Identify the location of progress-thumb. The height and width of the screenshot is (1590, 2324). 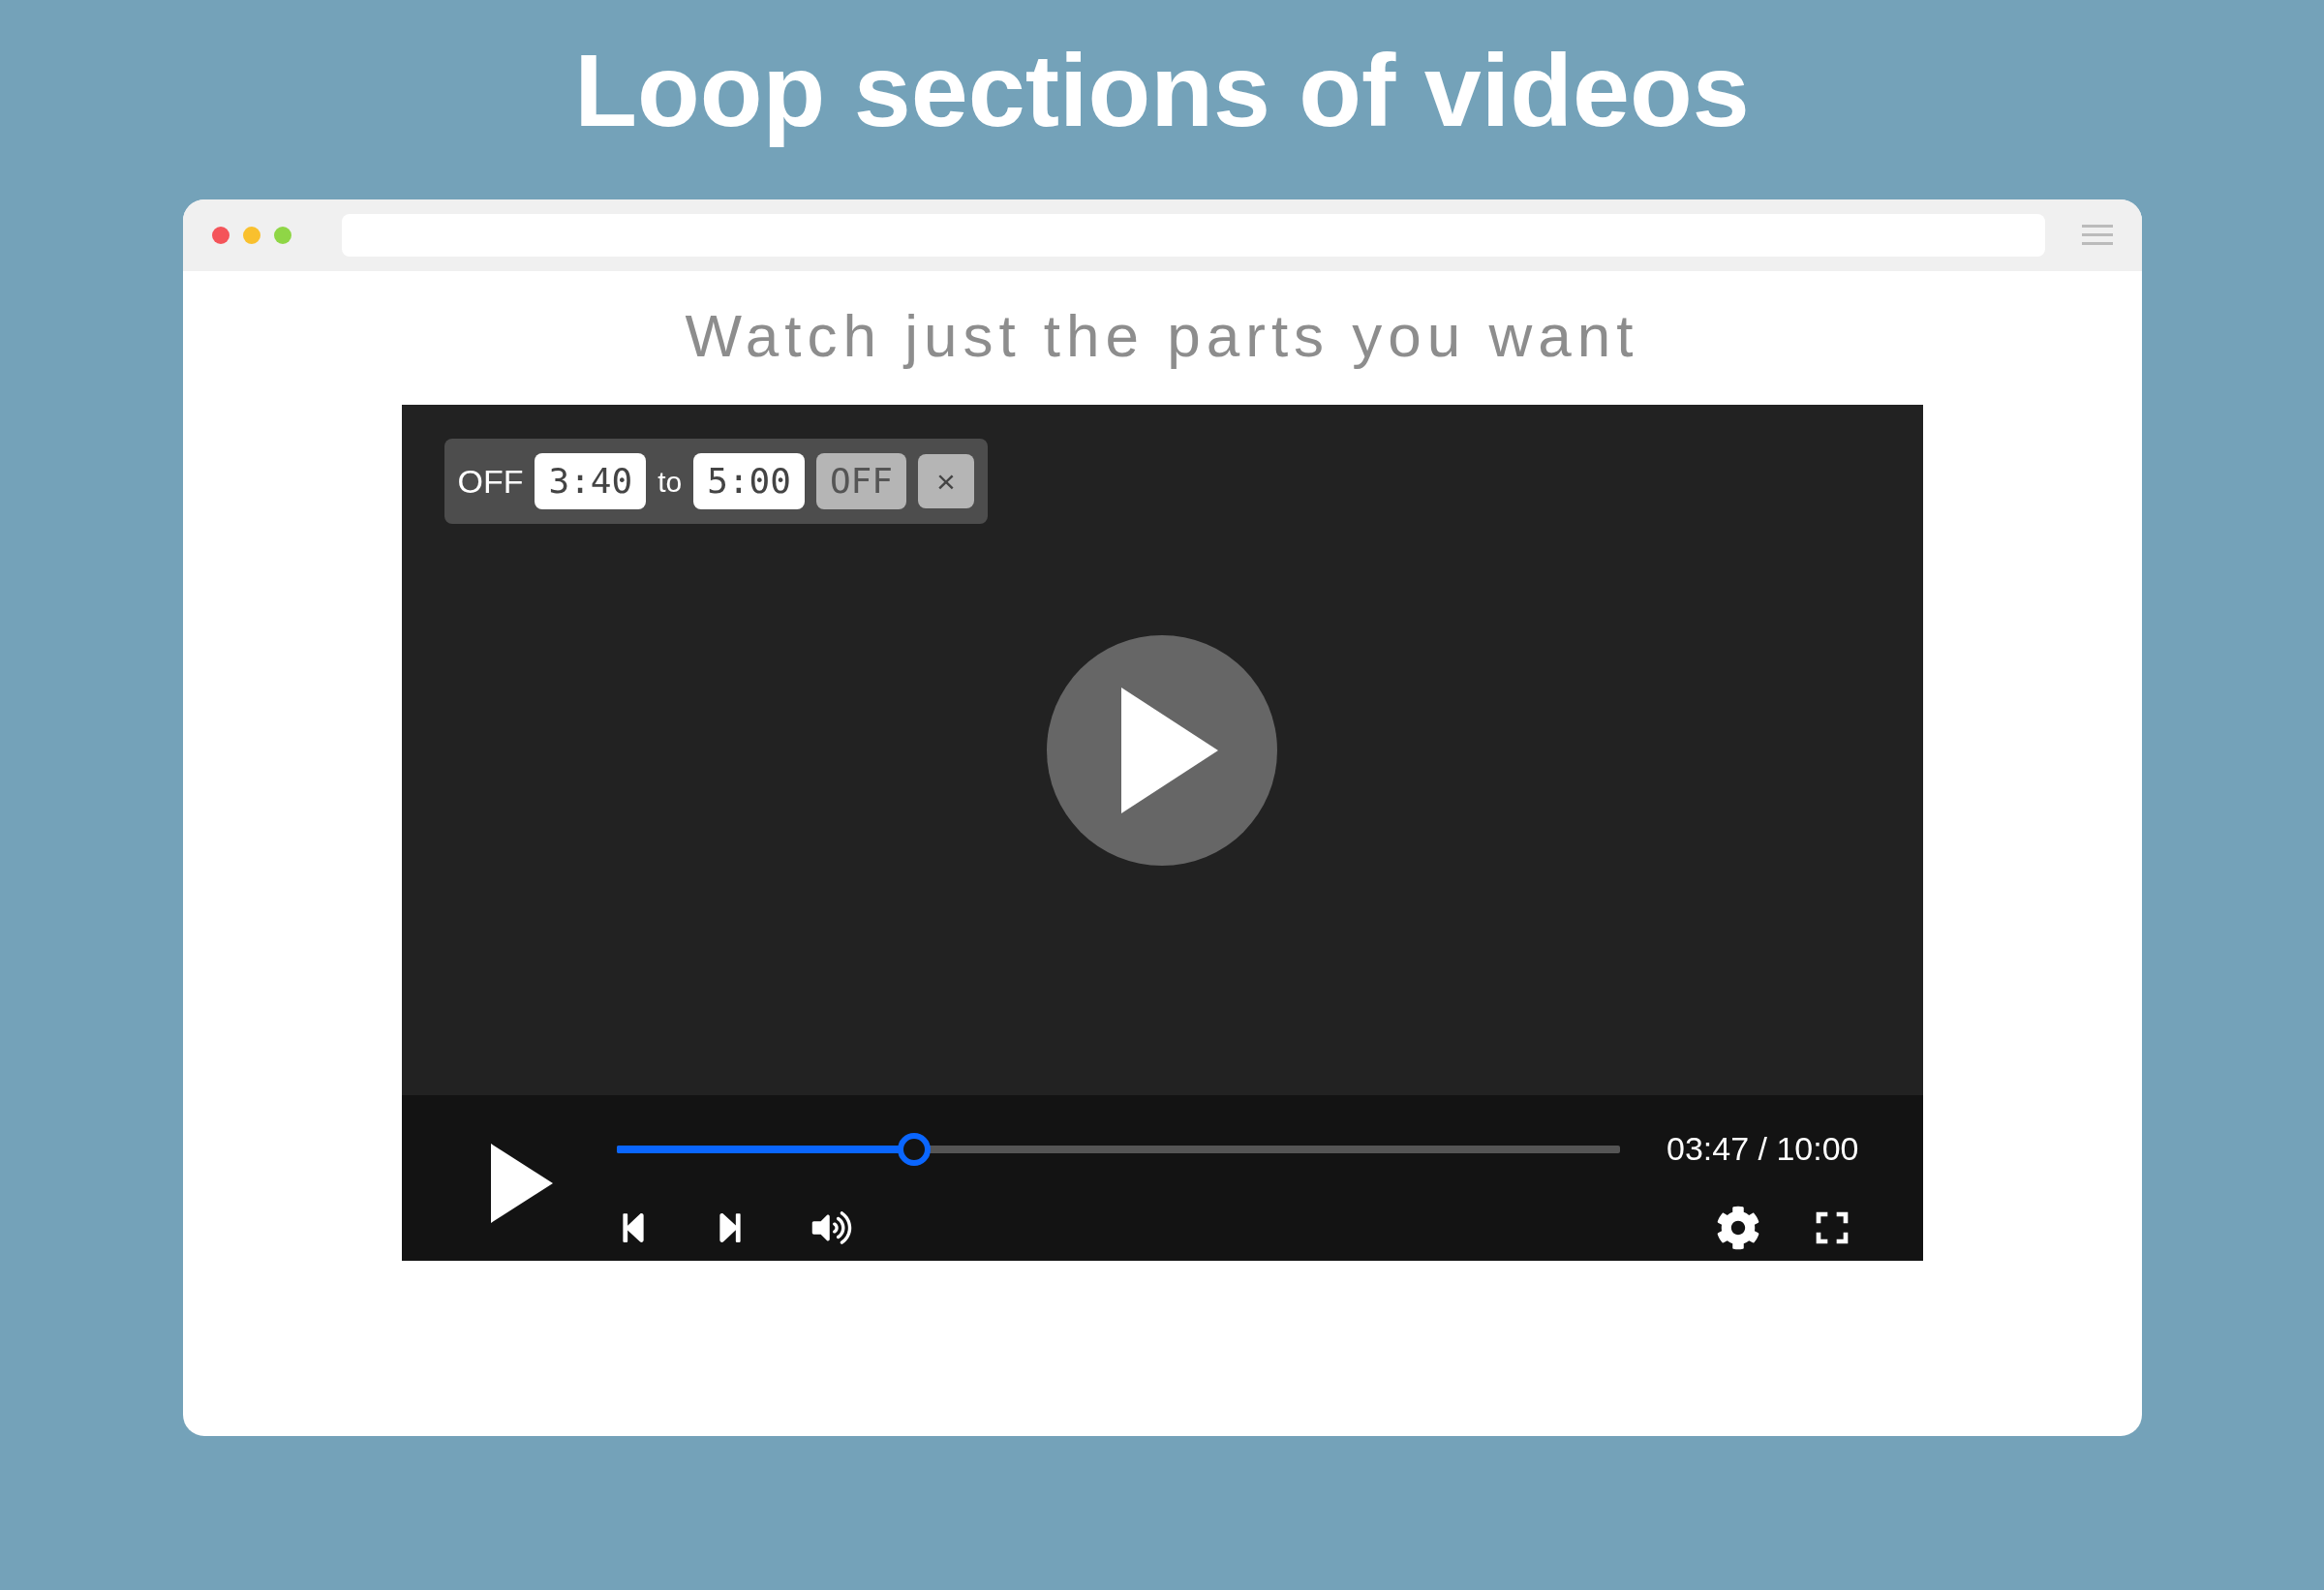
(915, 1149).